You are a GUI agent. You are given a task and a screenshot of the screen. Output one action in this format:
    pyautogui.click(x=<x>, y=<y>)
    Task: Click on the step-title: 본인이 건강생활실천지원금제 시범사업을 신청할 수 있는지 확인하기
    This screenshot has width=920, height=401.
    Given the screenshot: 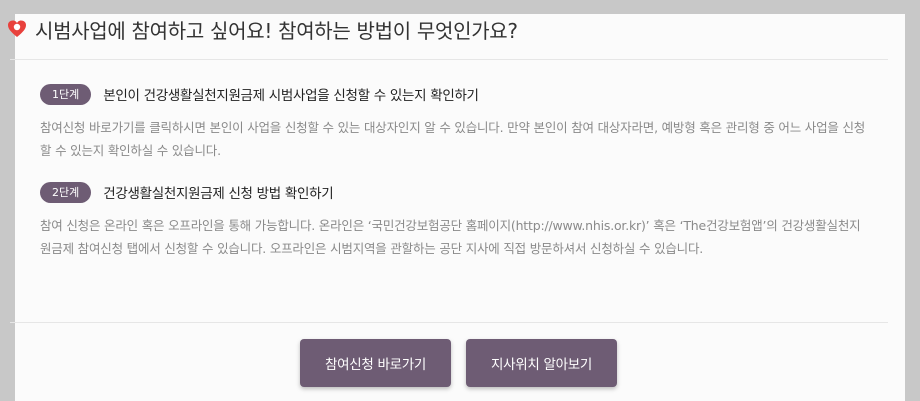 What is the action you would take?
    pyautogui.click(x=291, y=96)
    